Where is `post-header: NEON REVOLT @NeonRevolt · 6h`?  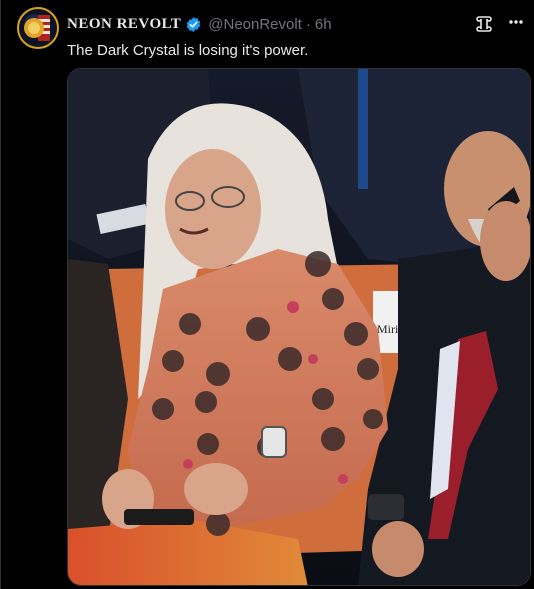
post-header: NEON REVOLT @NeonRevolt · 6h is located at coordinates (199, 24).